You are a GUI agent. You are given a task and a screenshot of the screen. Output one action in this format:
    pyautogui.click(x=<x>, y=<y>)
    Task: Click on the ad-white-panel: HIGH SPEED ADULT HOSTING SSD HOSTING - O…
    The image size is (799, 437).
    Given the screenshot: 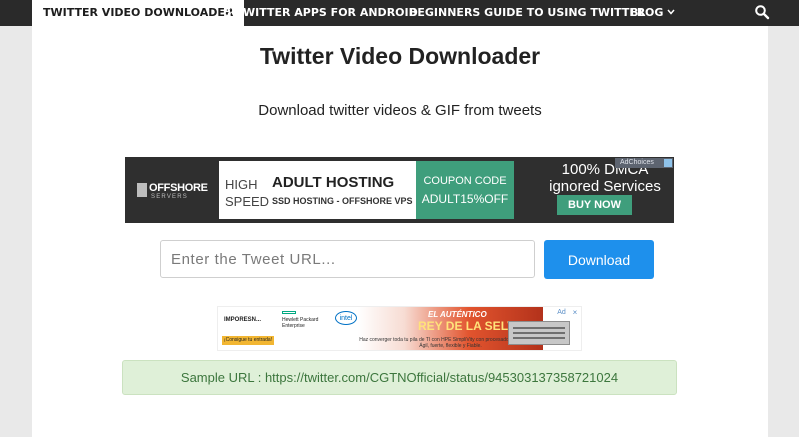 What is the action you would take?
    pyautogui.click(x=317, y=190)
    